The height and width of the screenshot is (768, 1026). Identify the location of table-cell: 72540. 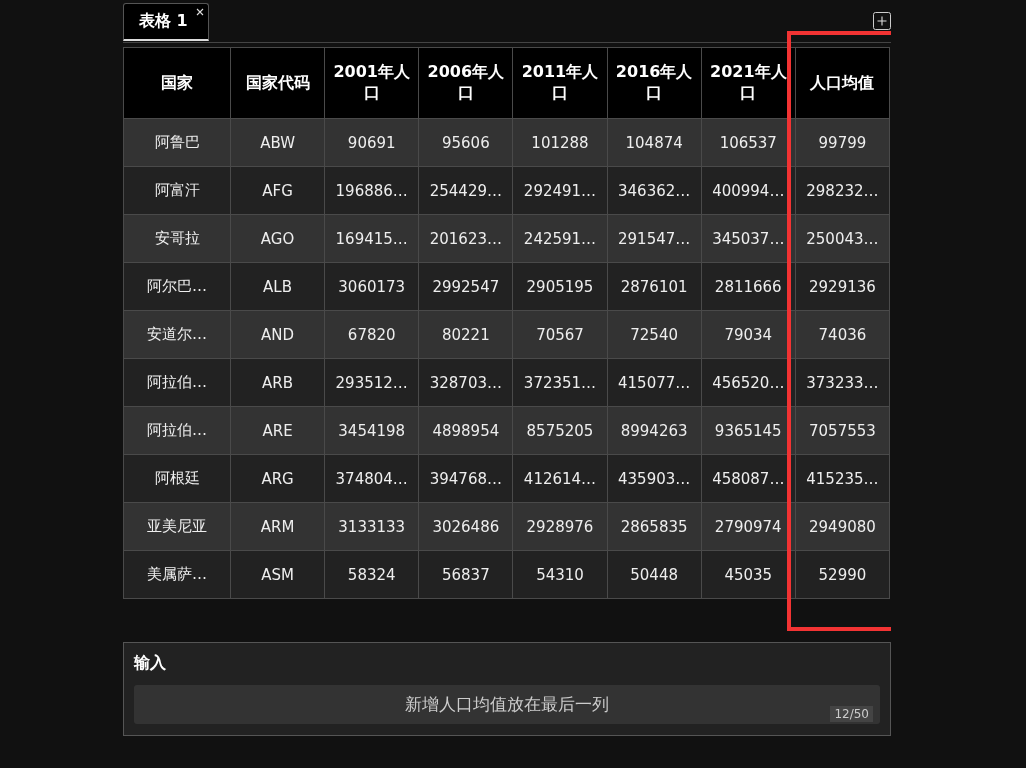
(654, 334).